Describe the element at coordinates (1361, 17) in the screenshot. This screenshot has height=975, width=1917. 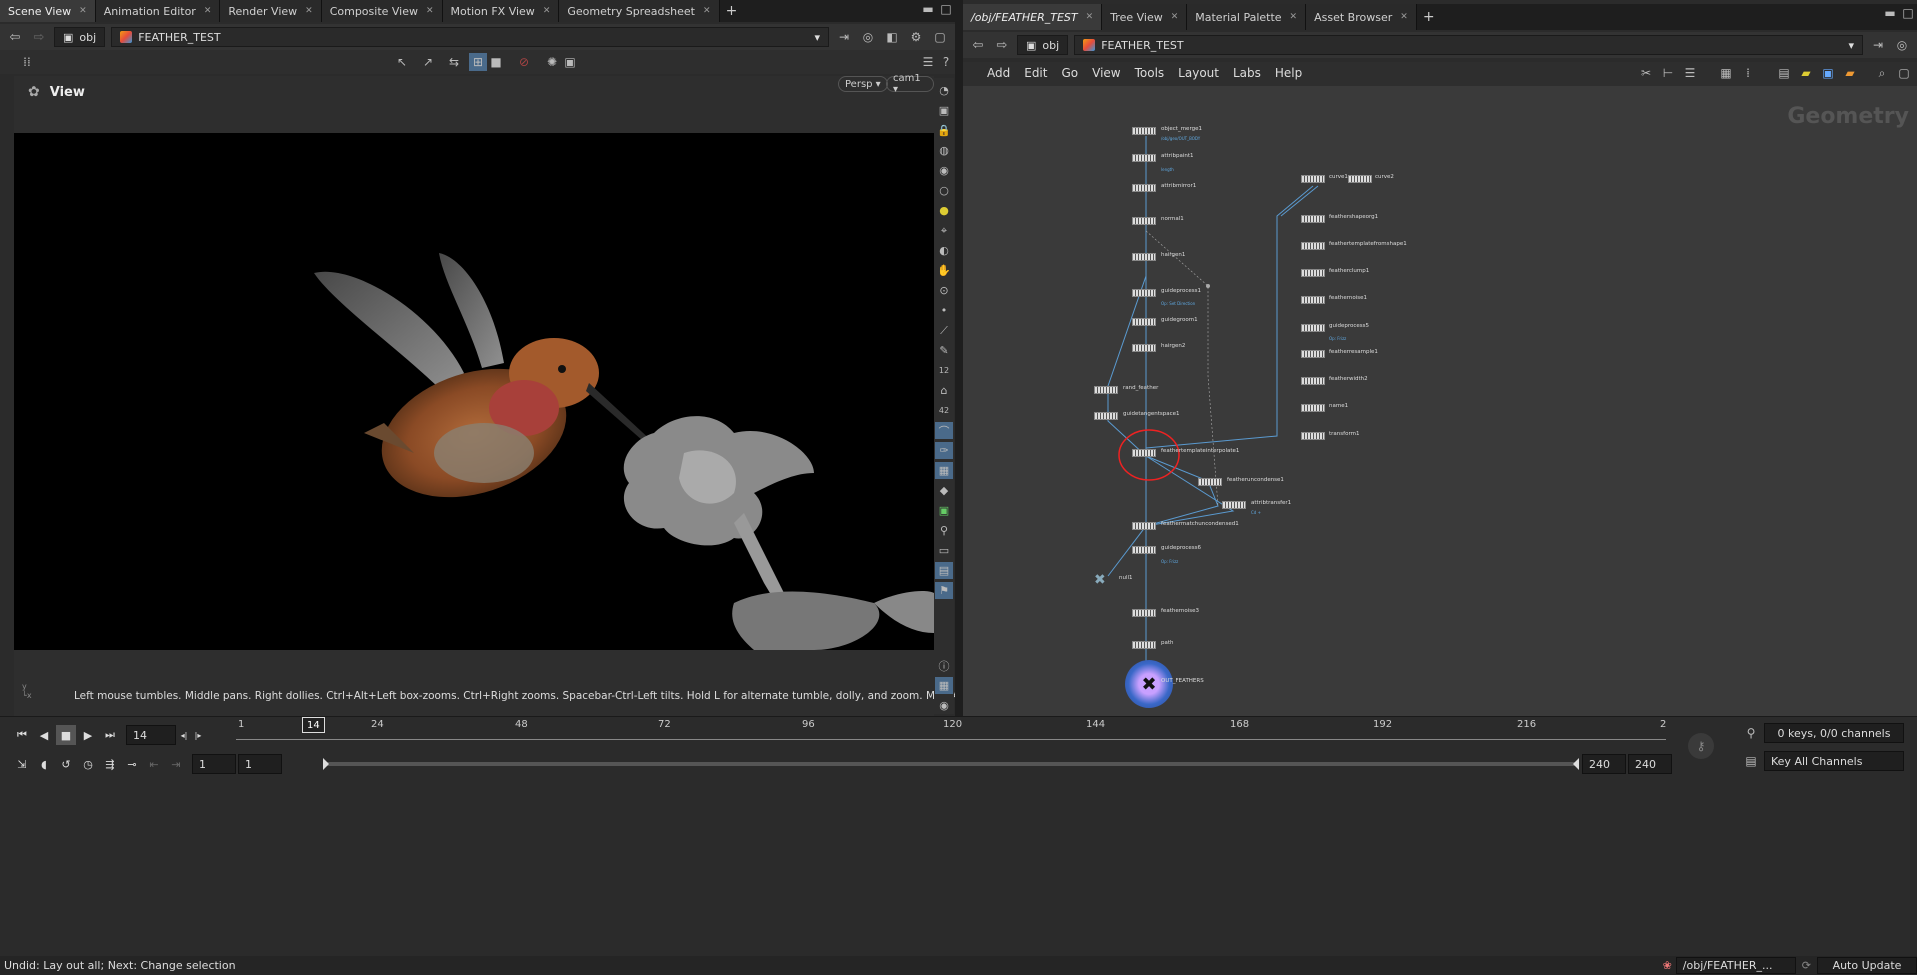
I see `tab-asset-browser: Asset Browser ✕` at that location.